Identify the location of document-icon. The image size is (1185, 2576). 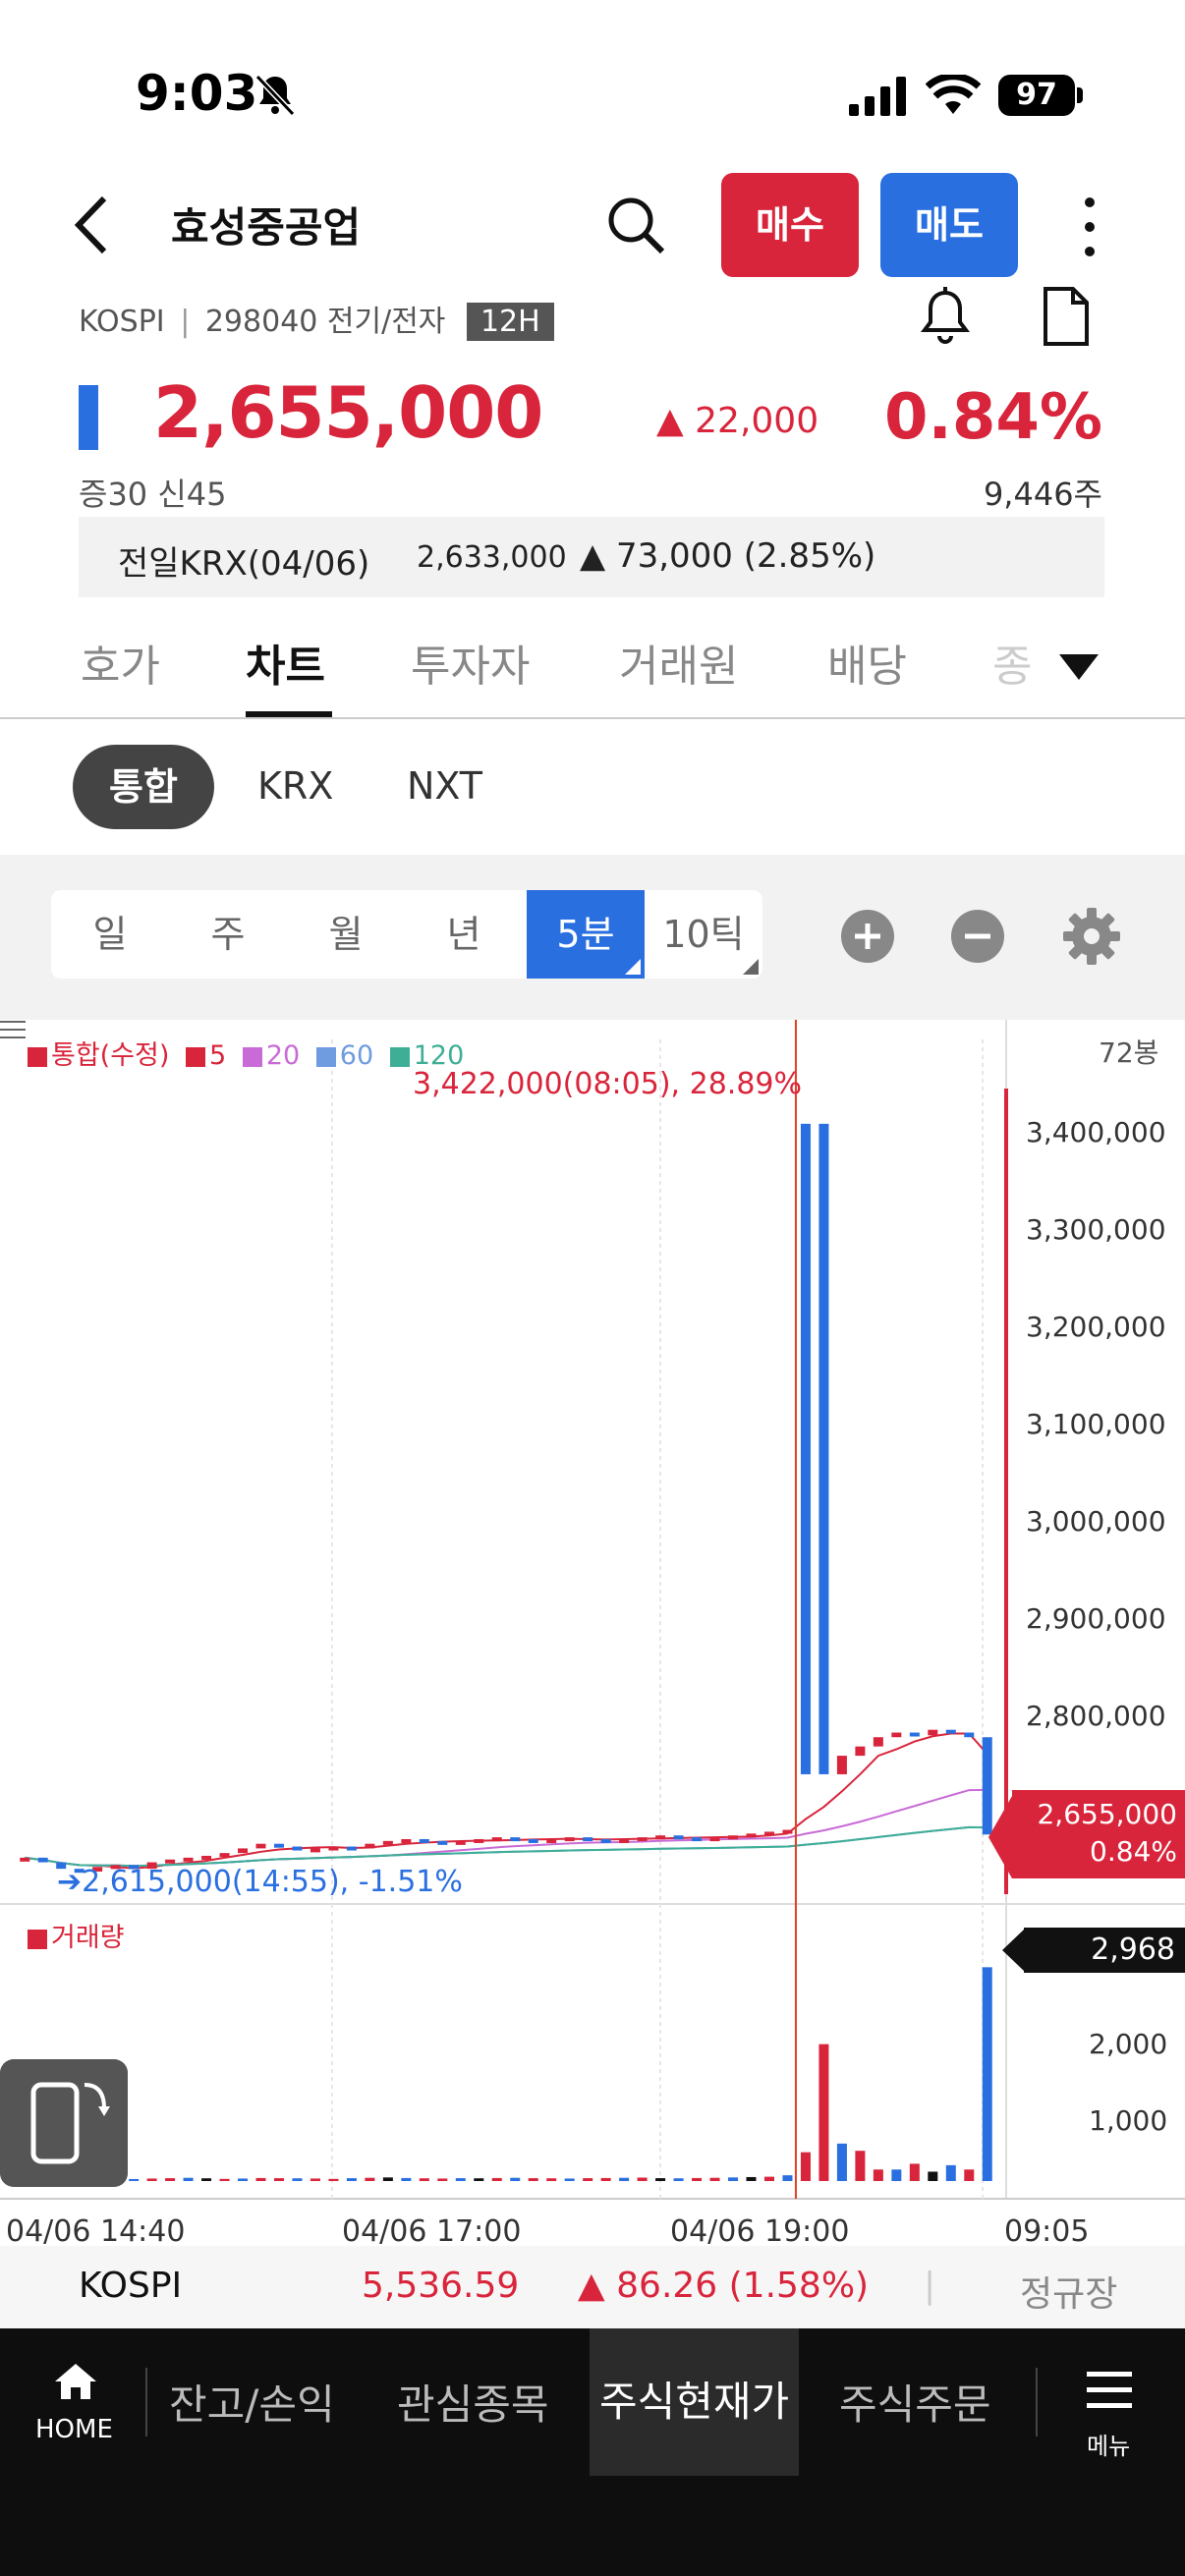
(1065, 316).